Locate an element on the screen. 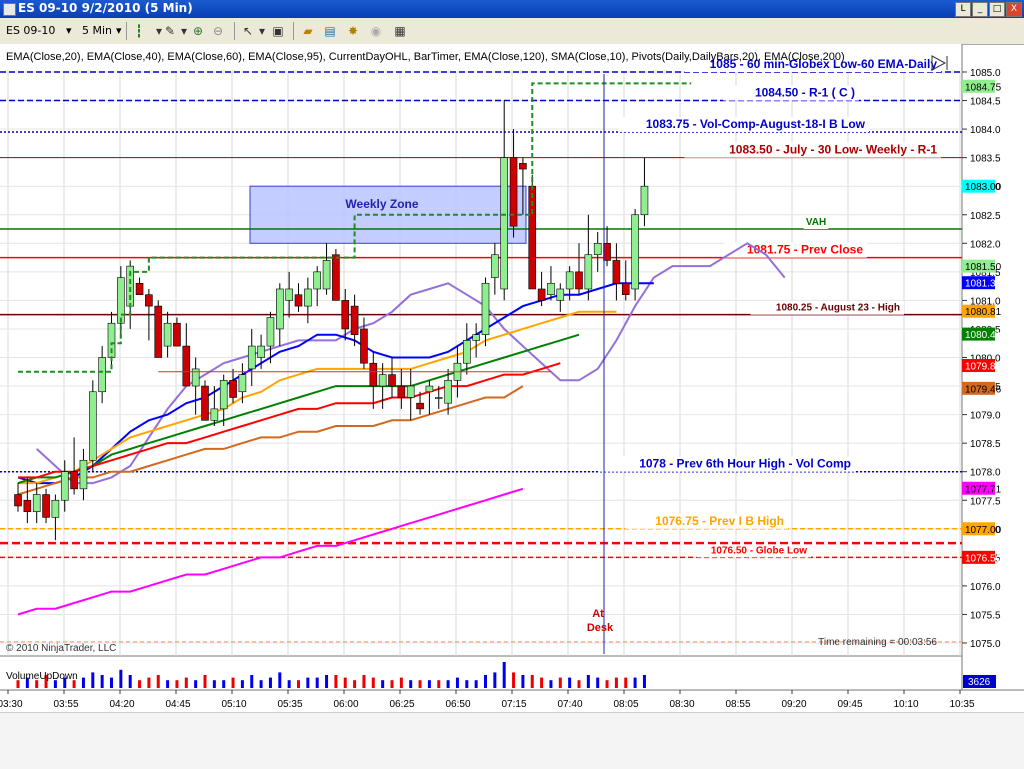 This screenshot has height=769, width=1024. level-label: 1078 - Prev 6th Hour High - Vol Comp is located at coordinates (745, 464).